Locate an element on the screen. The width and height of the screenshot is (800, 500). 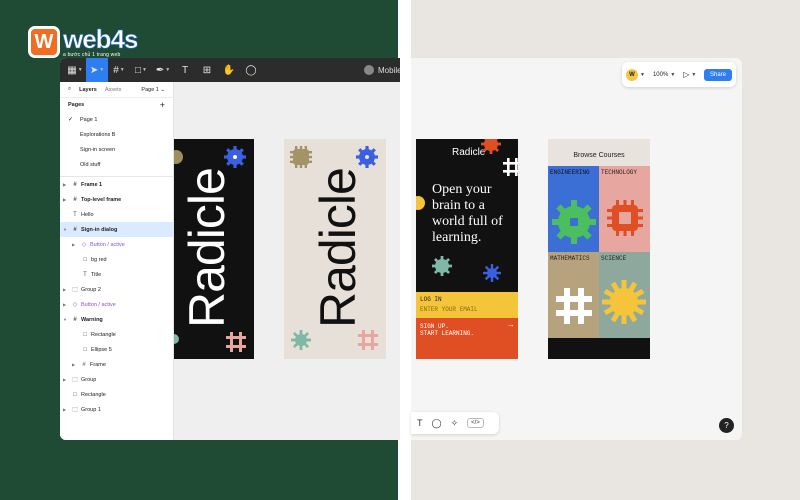
help-button: ? is located at coordinates (726, 425).